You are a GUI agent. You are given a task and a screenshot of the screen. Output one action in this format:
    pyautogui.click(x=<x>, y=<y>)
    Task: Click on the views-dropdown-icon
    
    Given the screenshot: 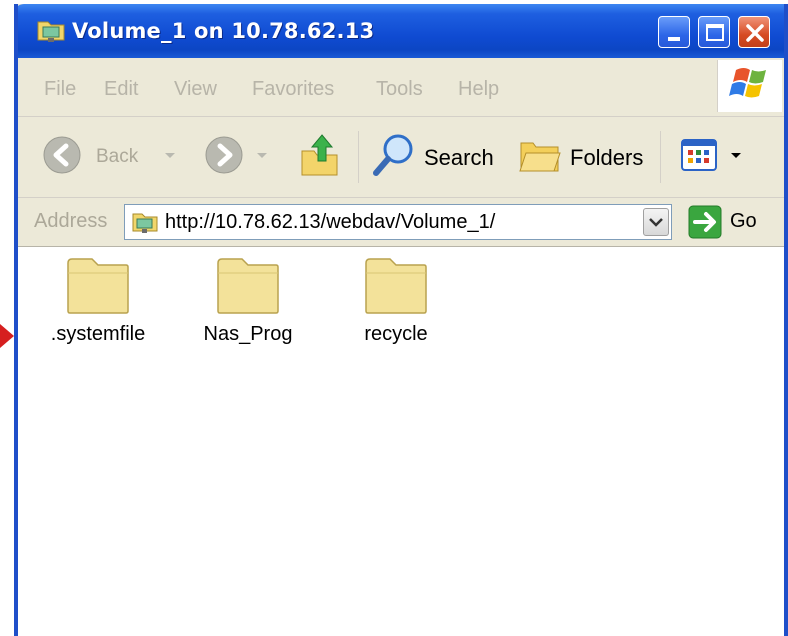 What is the action you would take?
    pyautogui.click(x=736, y=156)
    